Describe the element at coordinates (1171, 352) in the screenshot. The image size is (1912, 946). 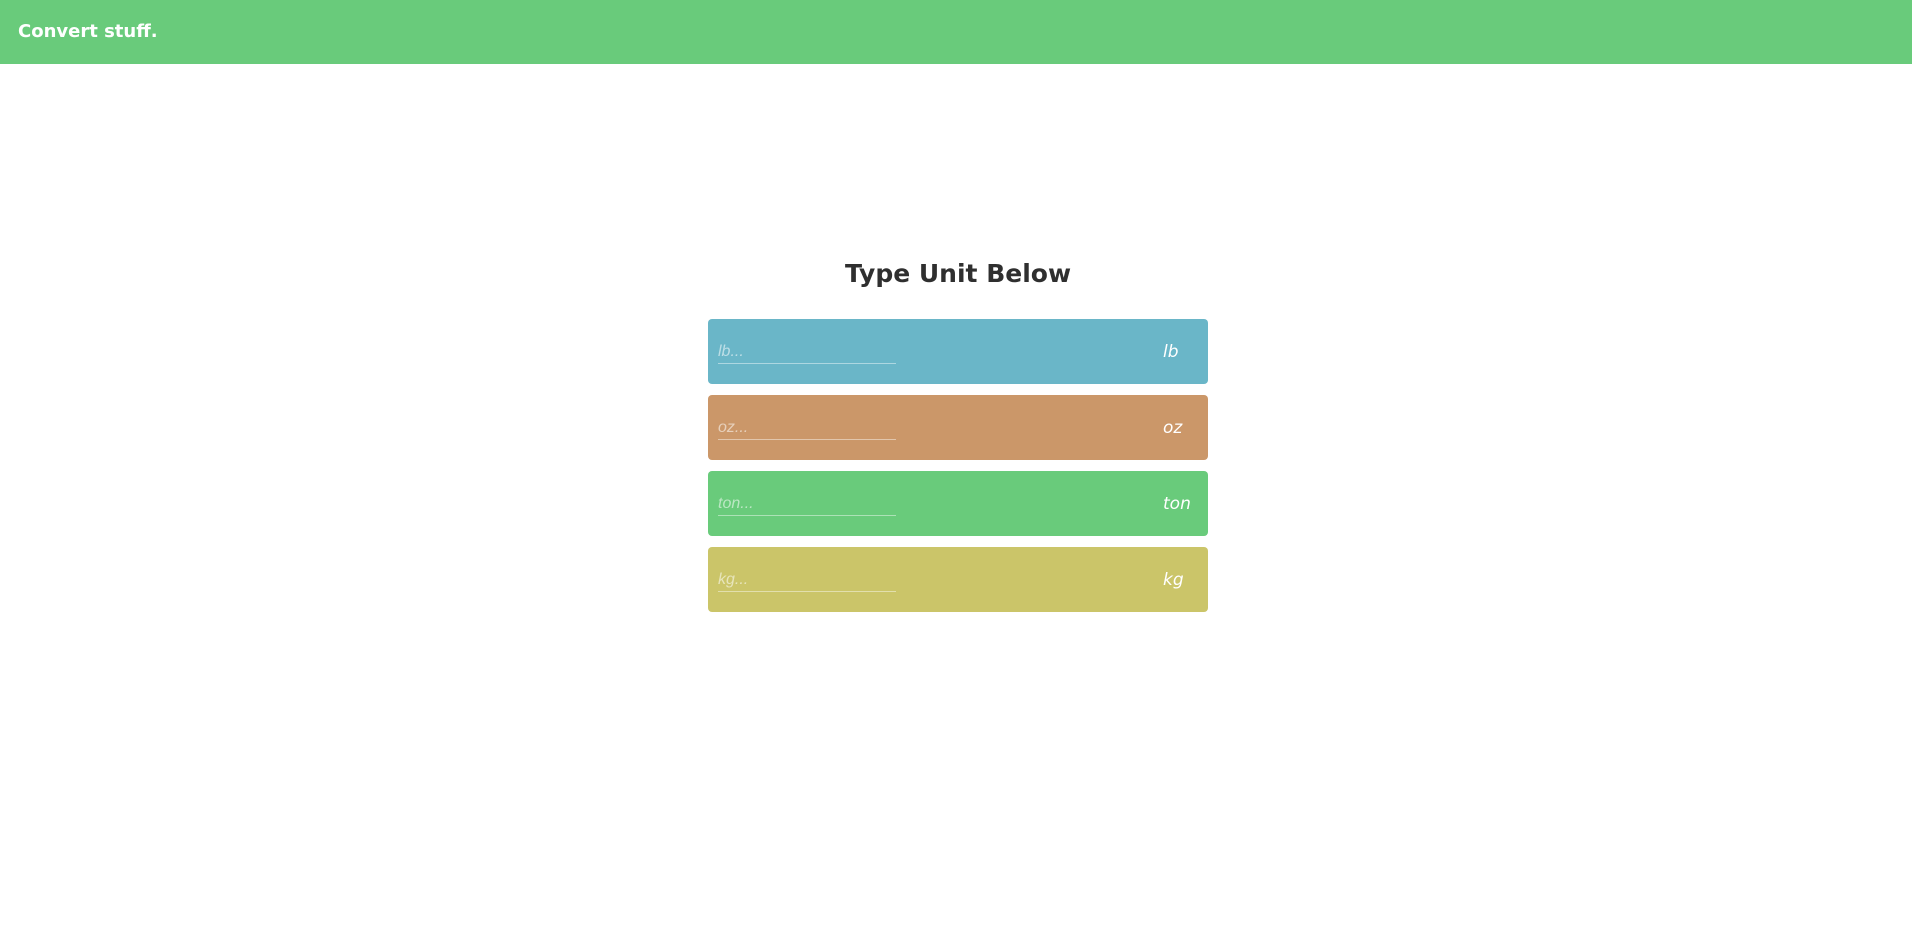
I see `lb-unit-label: lb` at that location.